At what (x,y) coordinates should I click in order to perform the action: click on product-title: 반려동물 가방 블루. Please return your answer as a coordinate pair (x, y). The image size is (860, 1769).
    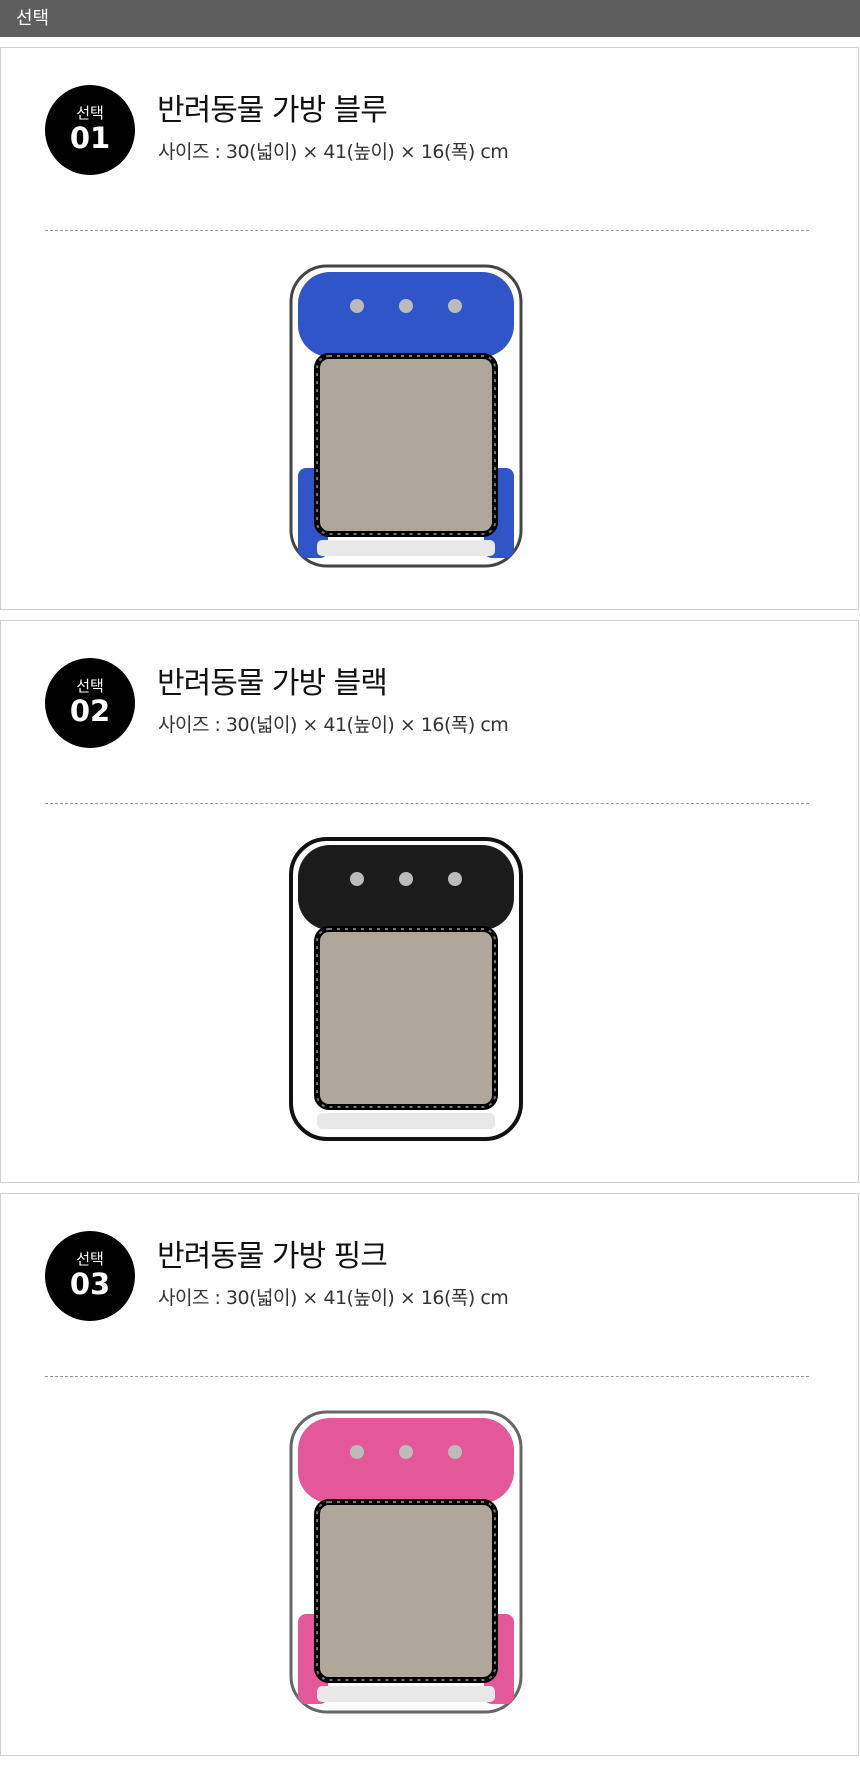
    Looking at the image, I should click on (272, 110).